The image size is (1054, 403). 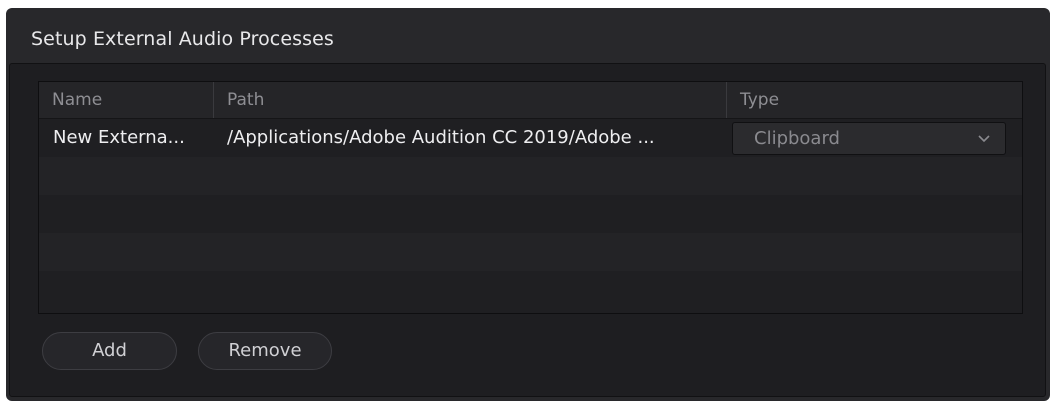 What do you see at coordinates (874, 100) in the screenshot?
I see `column-header-type: Type` at bounding box center [874, 100].